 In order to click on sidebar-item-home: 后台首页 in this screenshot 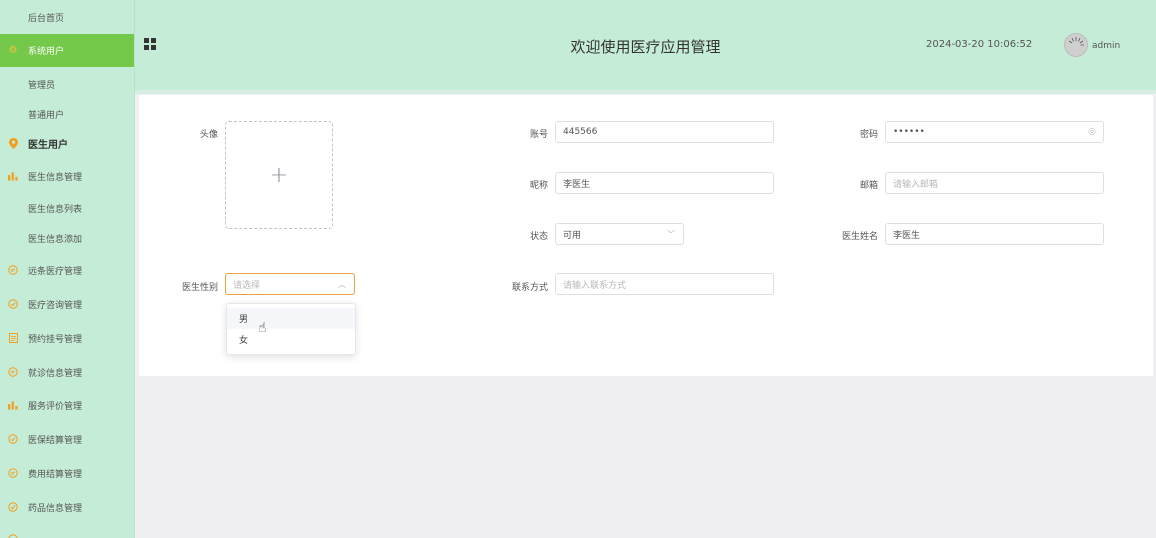, I will do `click(67, 17)`.